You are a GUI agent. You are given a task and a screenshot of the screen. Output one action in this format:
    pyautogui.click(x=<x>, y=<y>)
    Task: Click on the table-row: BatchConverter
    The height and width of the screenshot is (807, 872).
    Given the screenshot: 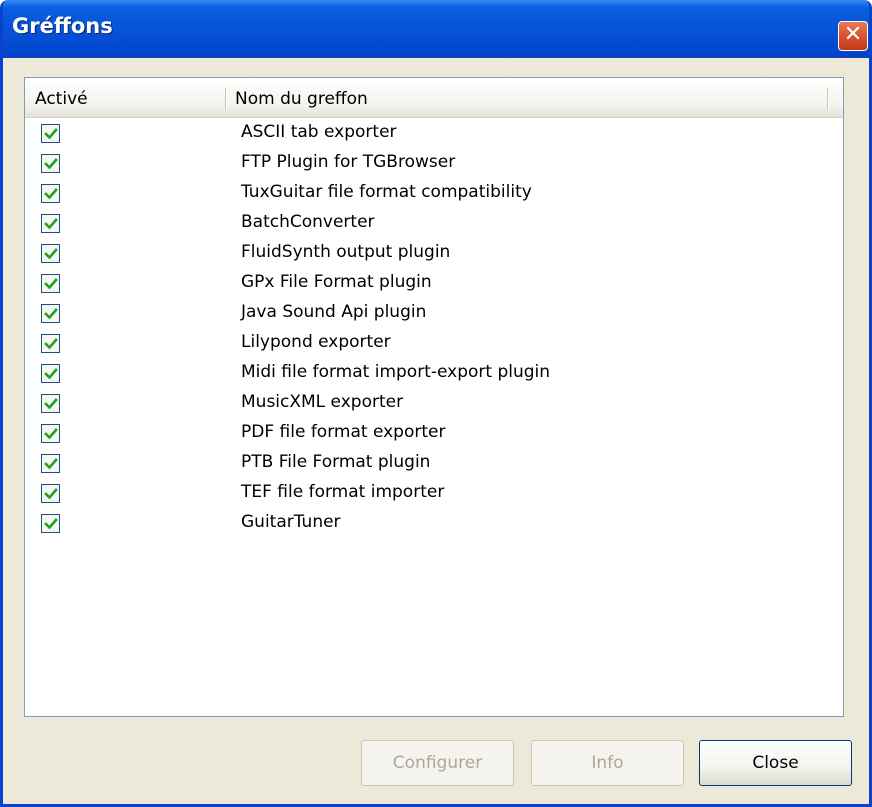 What is the action you would take?
    pyautogui.click(x=434, y=226)
    